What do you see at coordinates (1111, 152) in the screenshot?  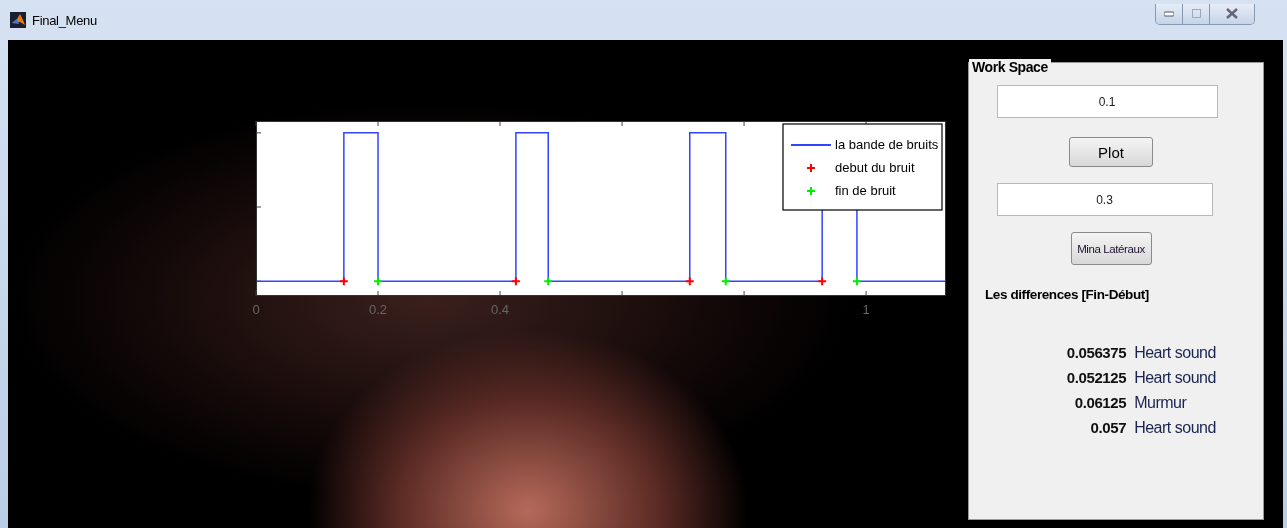 I see `plot-button: Plot` at bounding box center [1111, 152].